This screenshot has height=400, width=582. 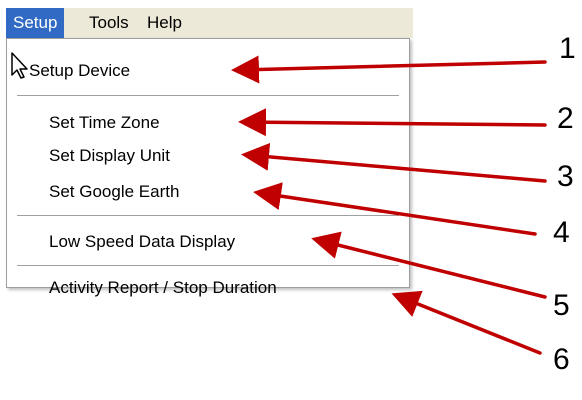 I want to click on callout-number-4: 4, so click(x=561, y=232).